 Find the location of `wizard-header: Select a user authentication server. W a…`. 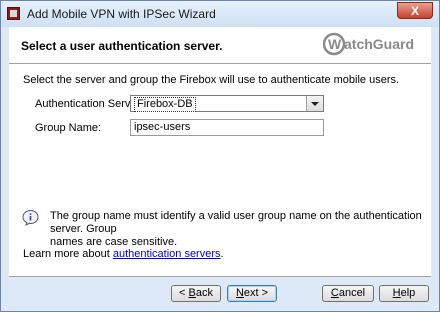

wizard-header: Select a user authentication server. W a… is located at coordinates (220, 45).